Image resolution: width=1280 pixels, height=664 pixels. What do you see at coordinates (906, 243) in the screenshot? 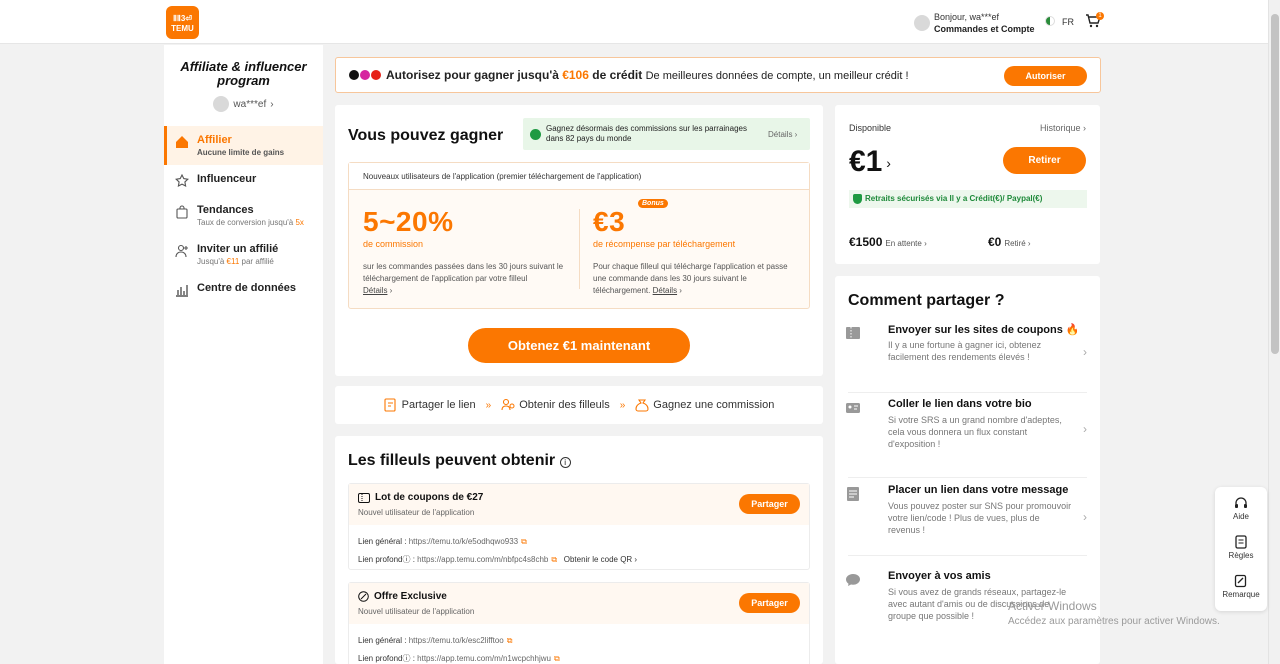
I see `pending-label: En attente ›` at bounding box center [906, 243].